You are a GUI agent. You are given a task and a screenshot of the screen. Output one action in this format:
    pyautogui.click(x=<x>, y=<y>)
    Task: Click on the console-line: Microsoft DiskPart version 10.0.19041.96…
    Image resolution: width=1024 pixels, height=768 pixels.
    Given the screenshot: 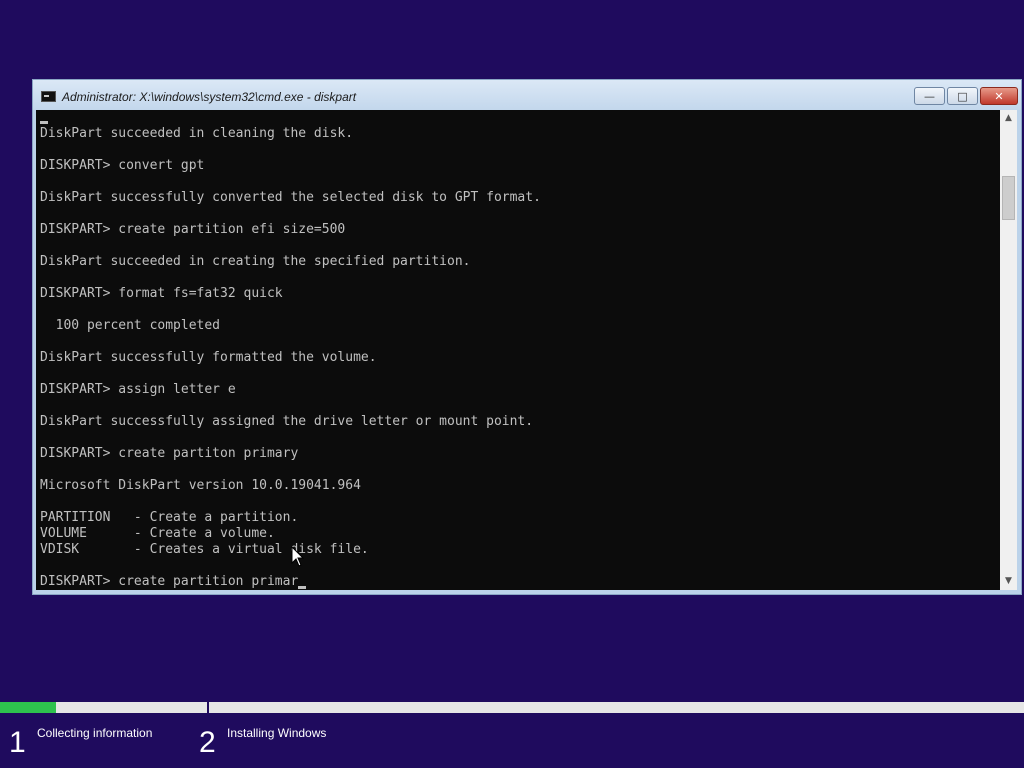 What is the action you would take?
    pyautogui.click(x=200, y=485)
    